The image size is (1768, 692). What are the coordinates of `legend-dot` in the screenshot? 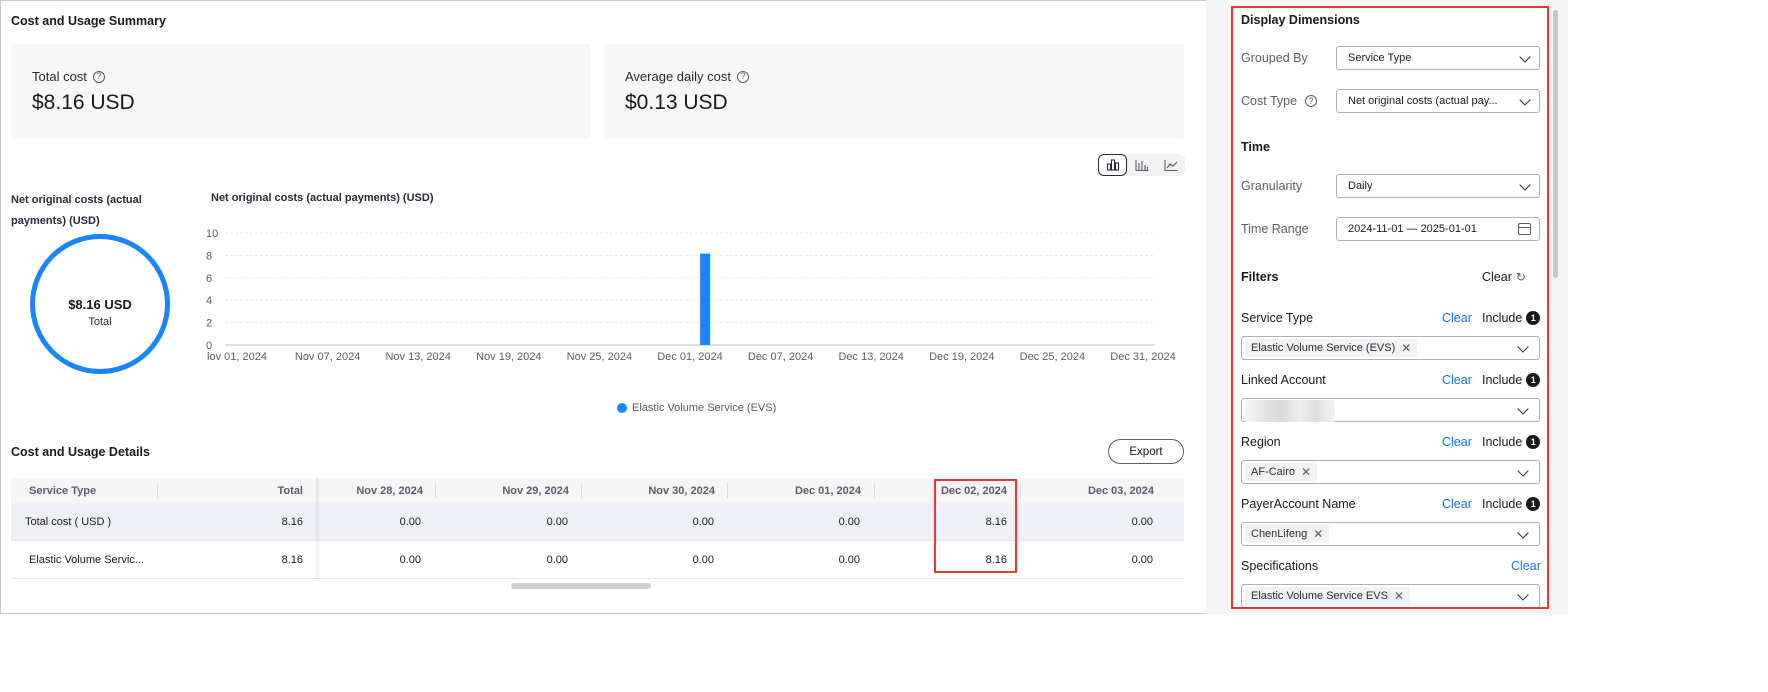 It's located at (622, 408).